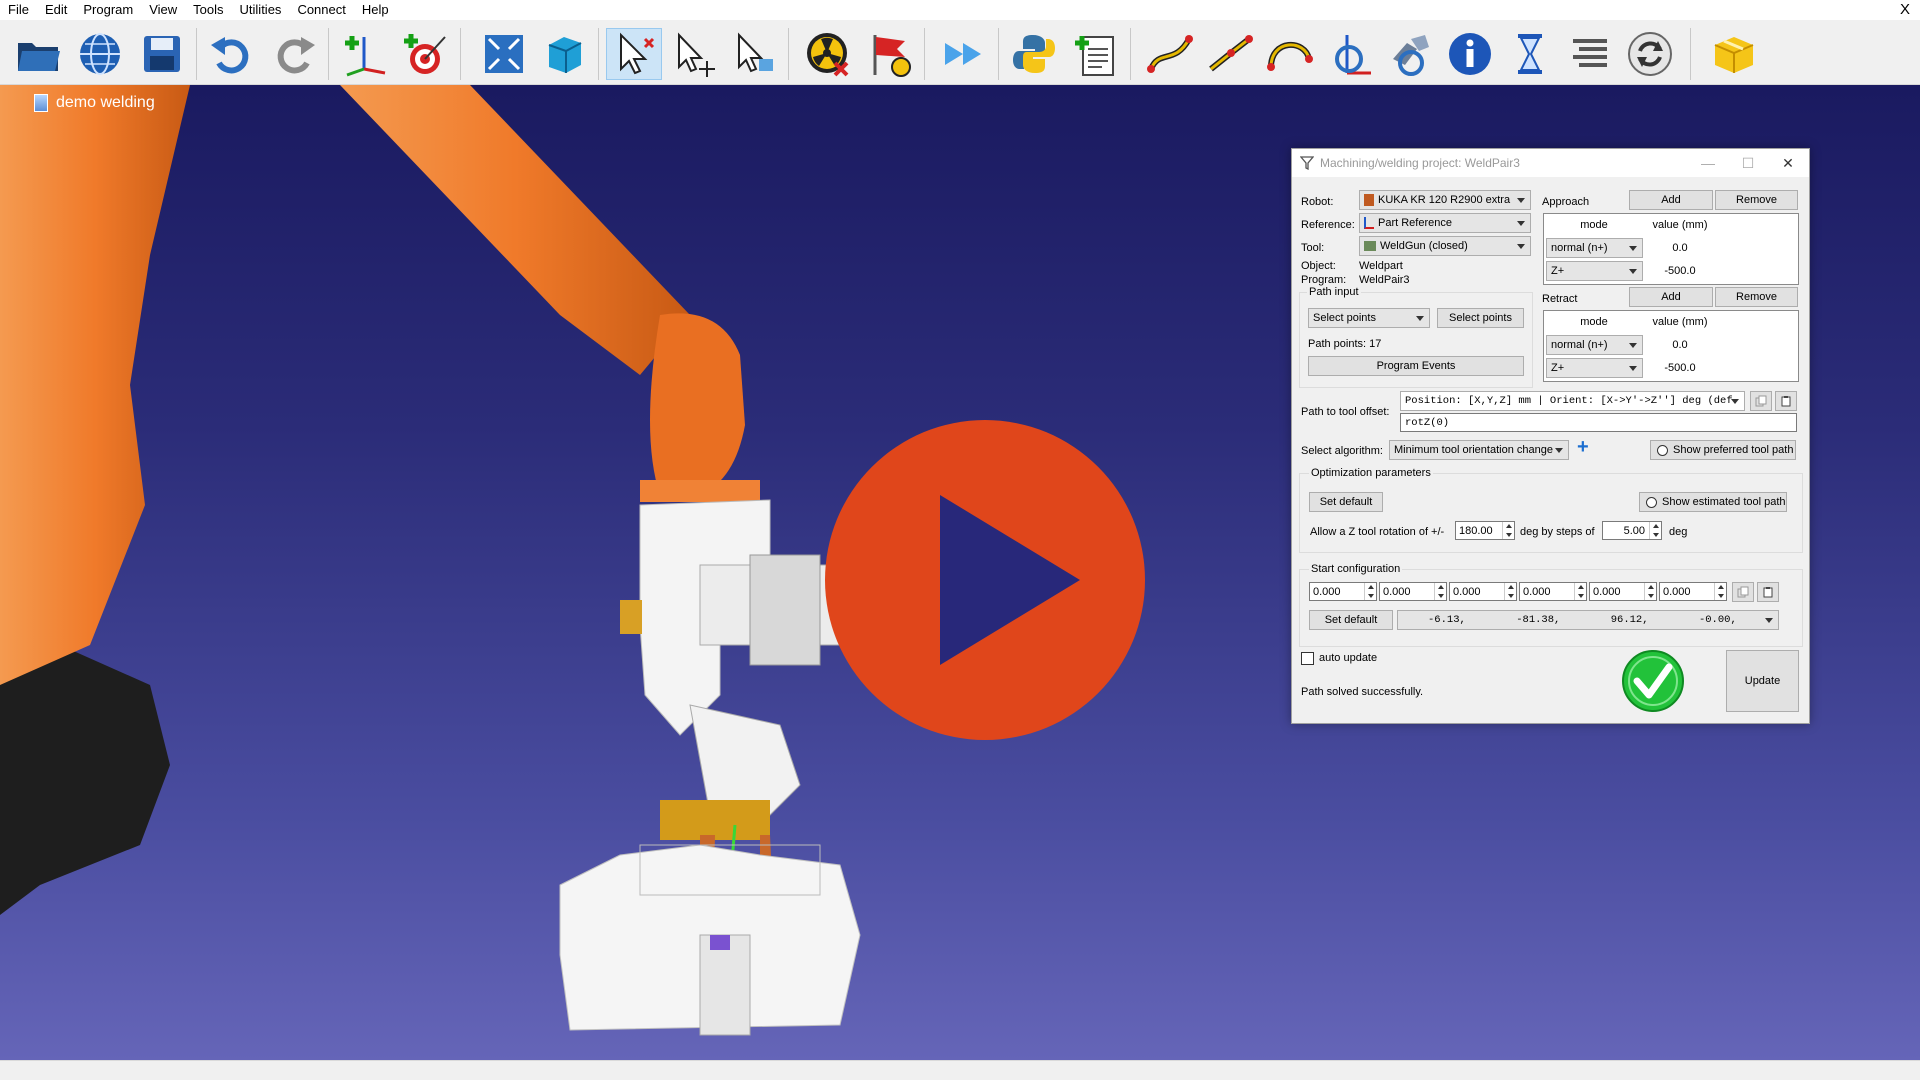  What do you see at coordinates (1733, 450) in the screenshot?
I see `show-preferred-label: Show preferred tool path` at bounding box center [1733, 450].